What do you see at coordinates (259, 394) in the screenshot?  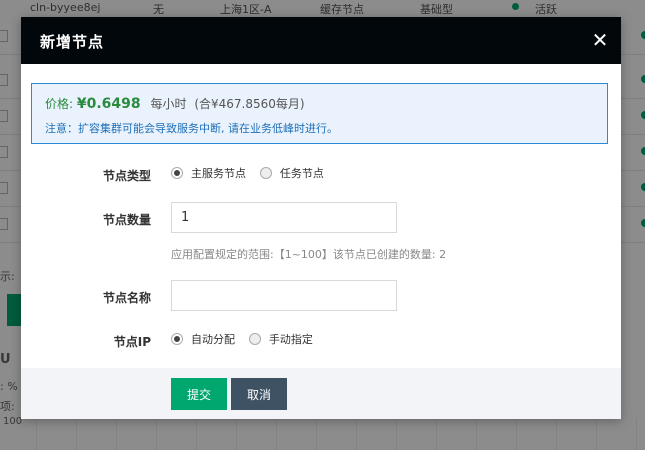 I see `cancel-button: 取消` at bounding box center [259, 394].